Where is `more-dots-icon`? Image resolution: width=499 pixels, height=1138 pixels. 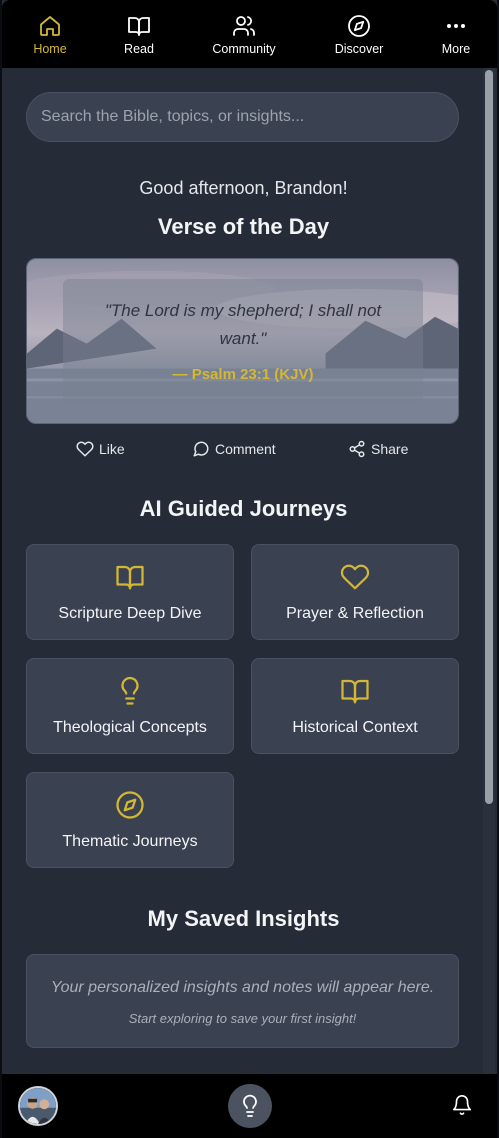
more-dots-icon is located at coordinates (456, 26).